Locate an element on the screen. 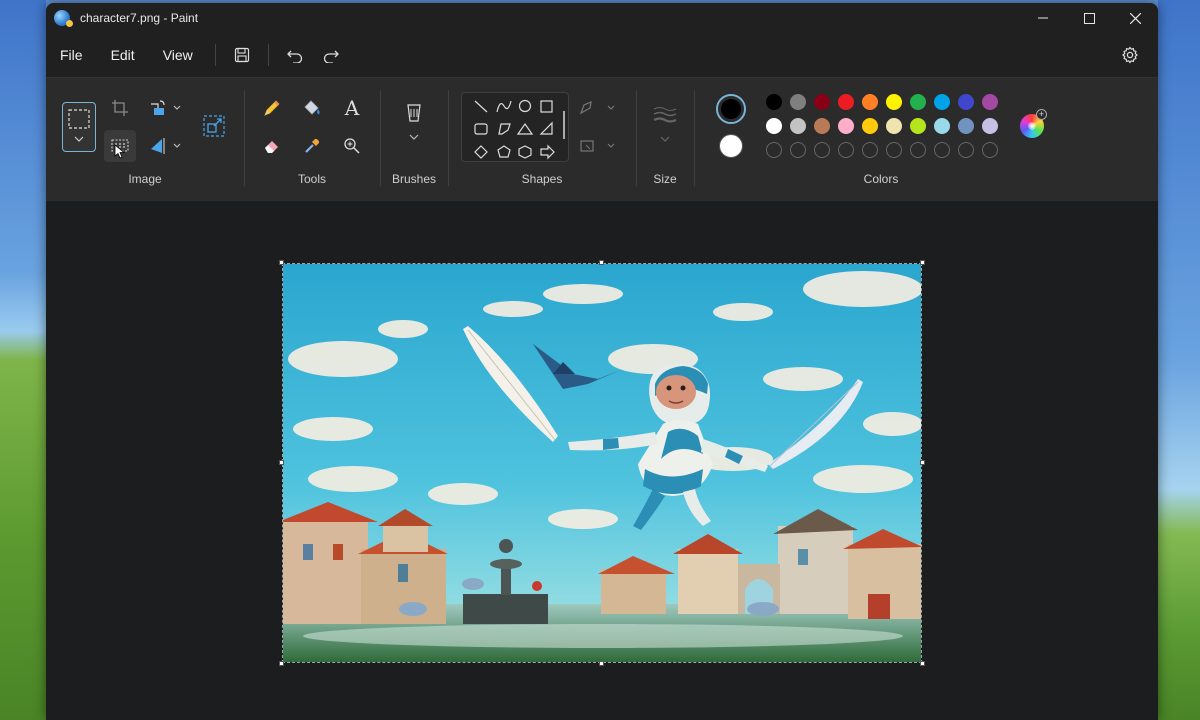 This screenshot has width=1200, height=720. size-group-label: Size is located at coordinates (665, 179).